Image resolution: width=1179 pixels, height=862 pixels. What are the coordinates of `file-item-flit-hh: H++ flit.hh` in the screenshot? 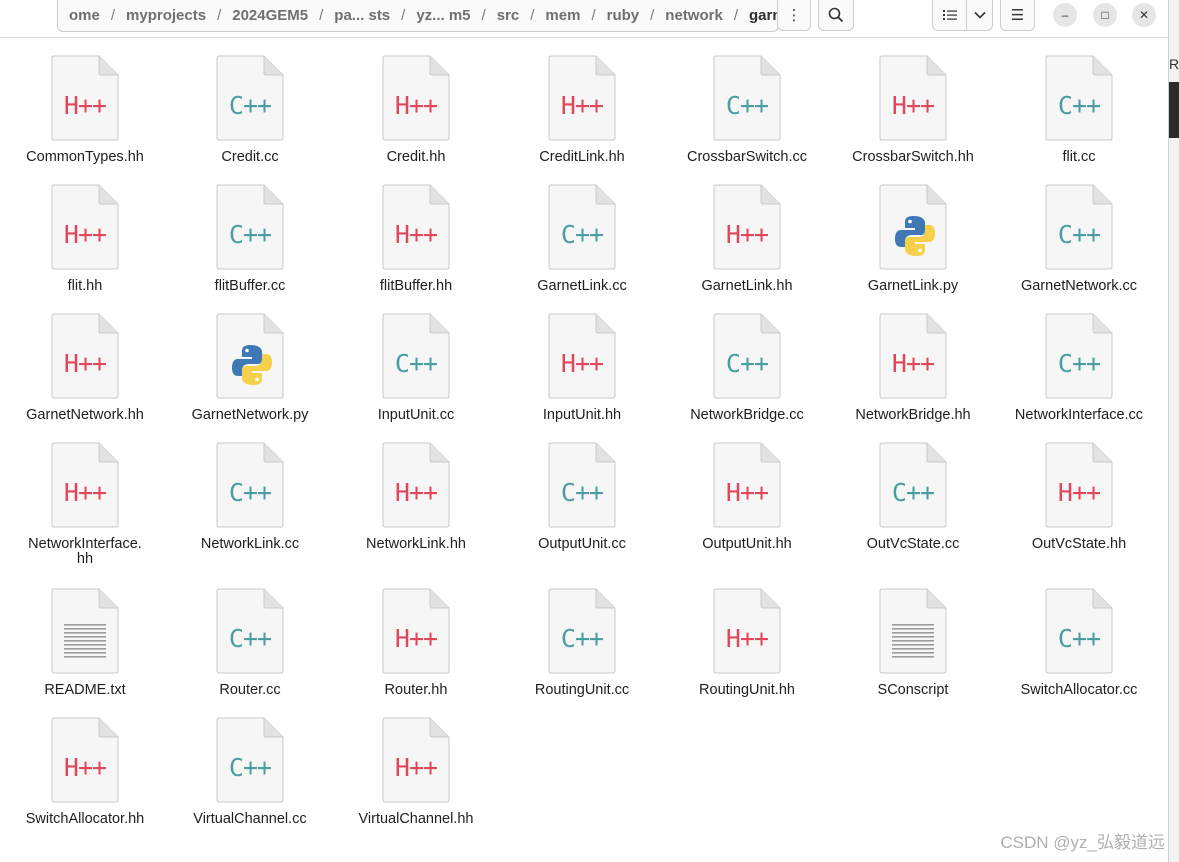 It's located at (85, 239).